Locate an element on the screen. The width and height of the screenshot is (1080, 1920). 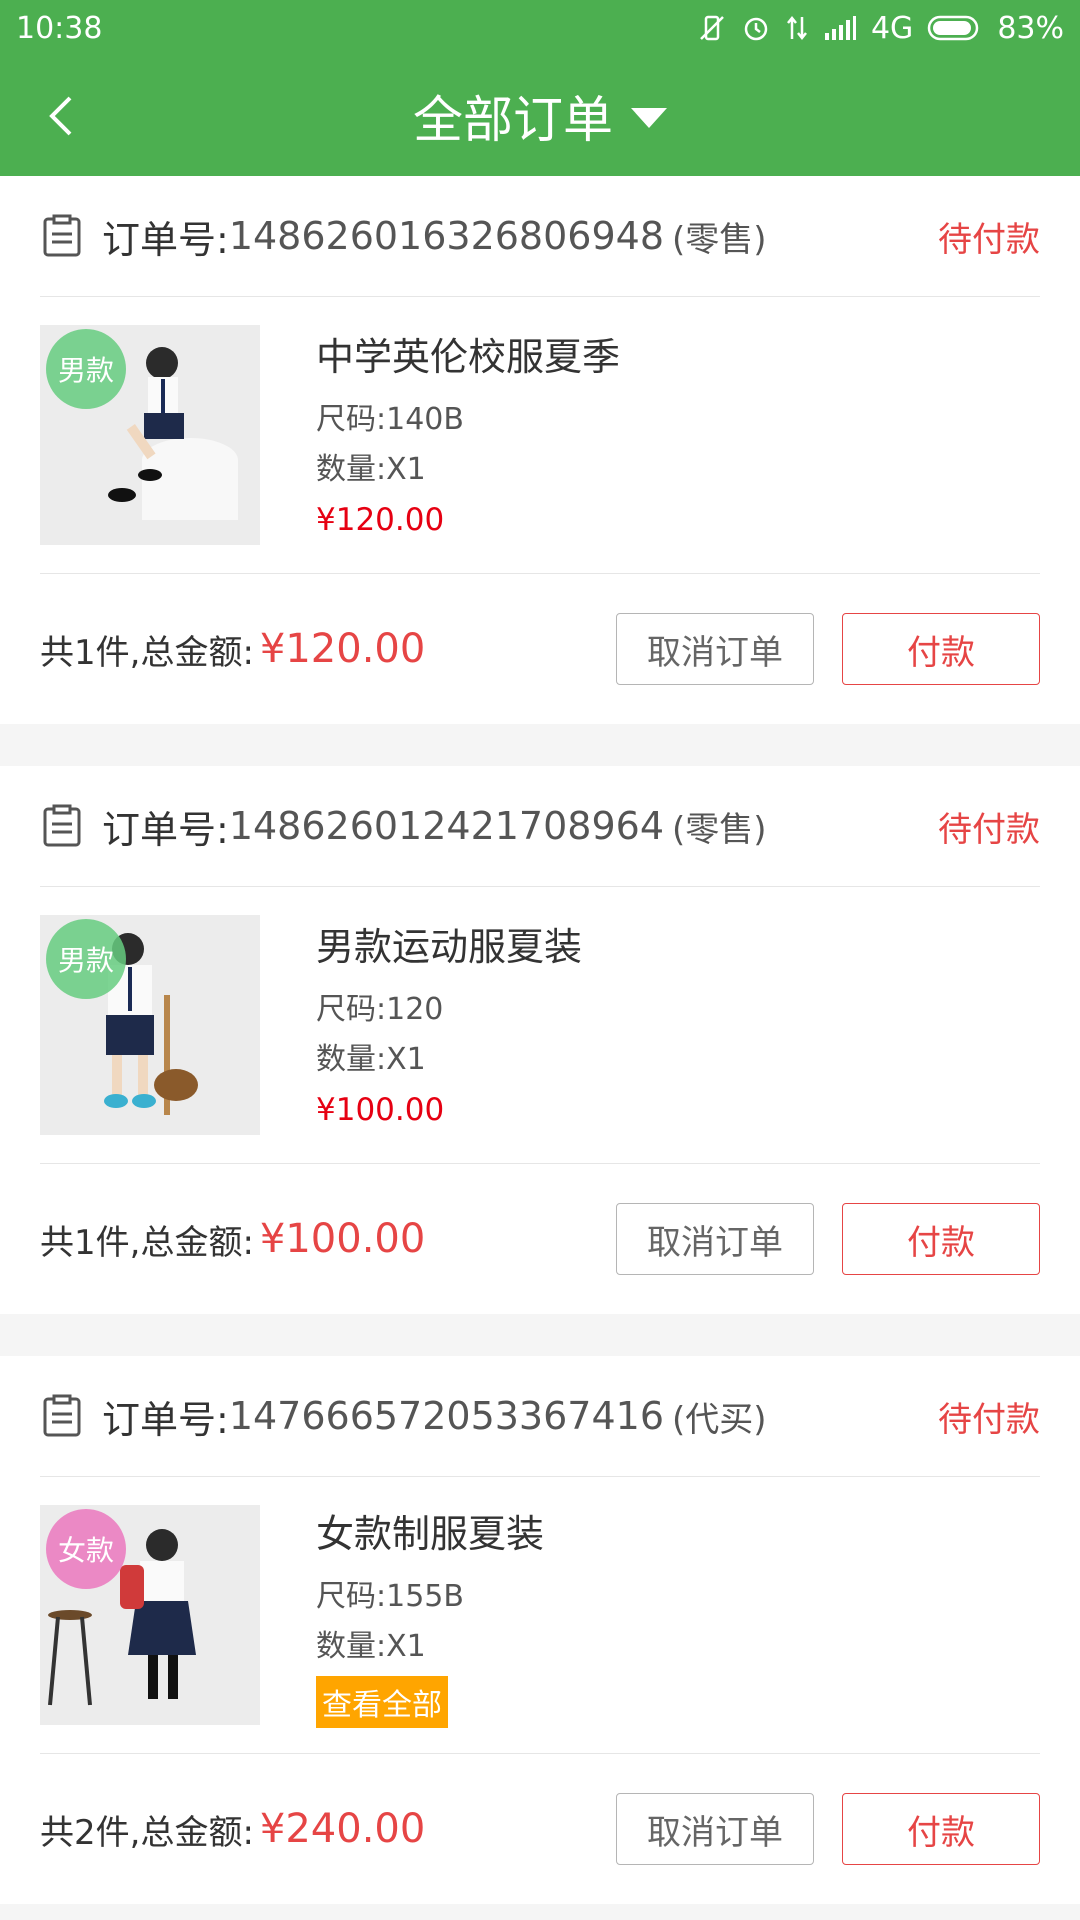
page-title: 全部订单 is located at coordinates (513, 120).